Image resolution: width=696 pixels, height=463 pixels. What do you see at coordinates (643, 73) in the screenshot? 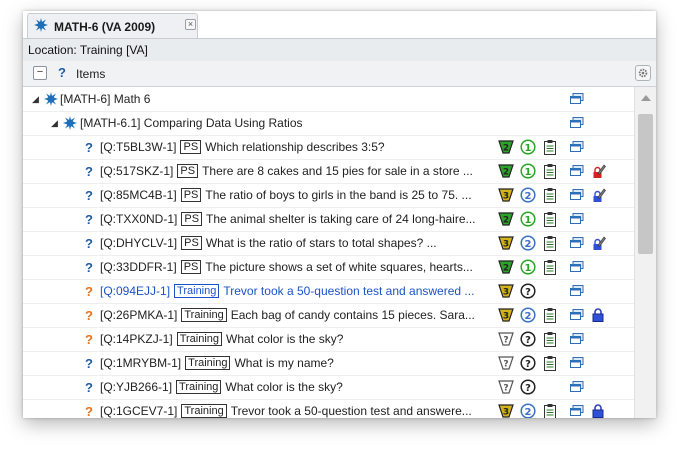
I see `settings-gear-icon` at bounding box center [643, 73].